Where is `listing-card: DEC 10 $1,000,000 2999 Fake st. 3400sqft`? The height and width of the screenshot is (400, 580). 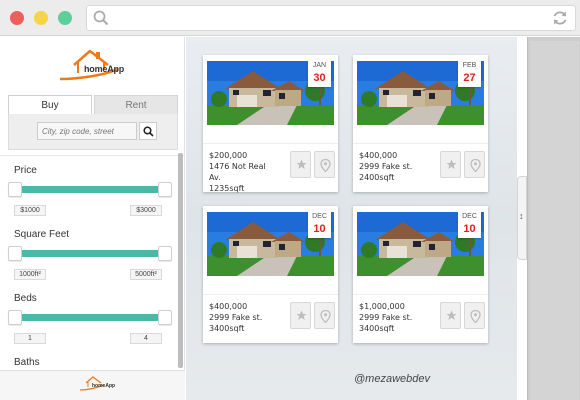
listing-card: DEC 10 $1,000,000 2999 Fake st. 3400sqft is located at coordinates (420, 274).